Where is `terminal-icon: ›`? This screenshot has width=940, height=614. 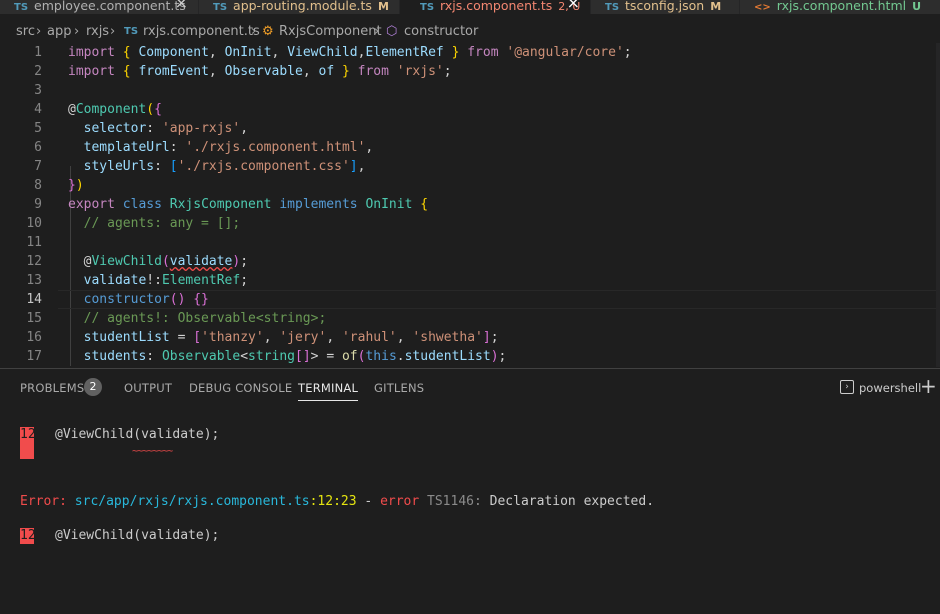
terminal-icon: › is located at coordinates (847, 387).